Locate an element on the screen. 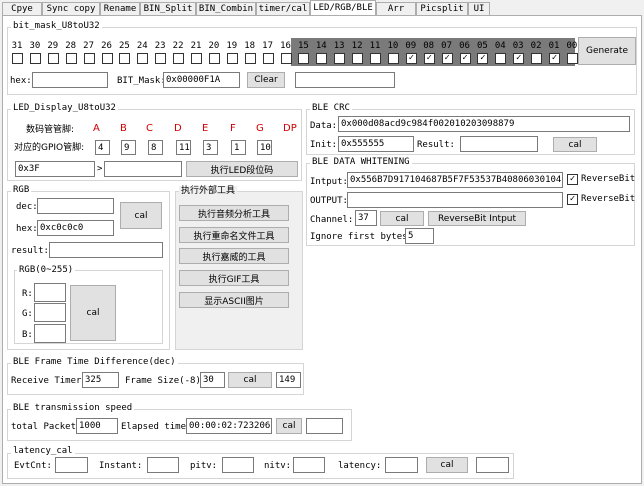 Image resolution: width=644 pixels, height=486 pixels. crc-cal-button: cal is located at coordinates (575, 144).